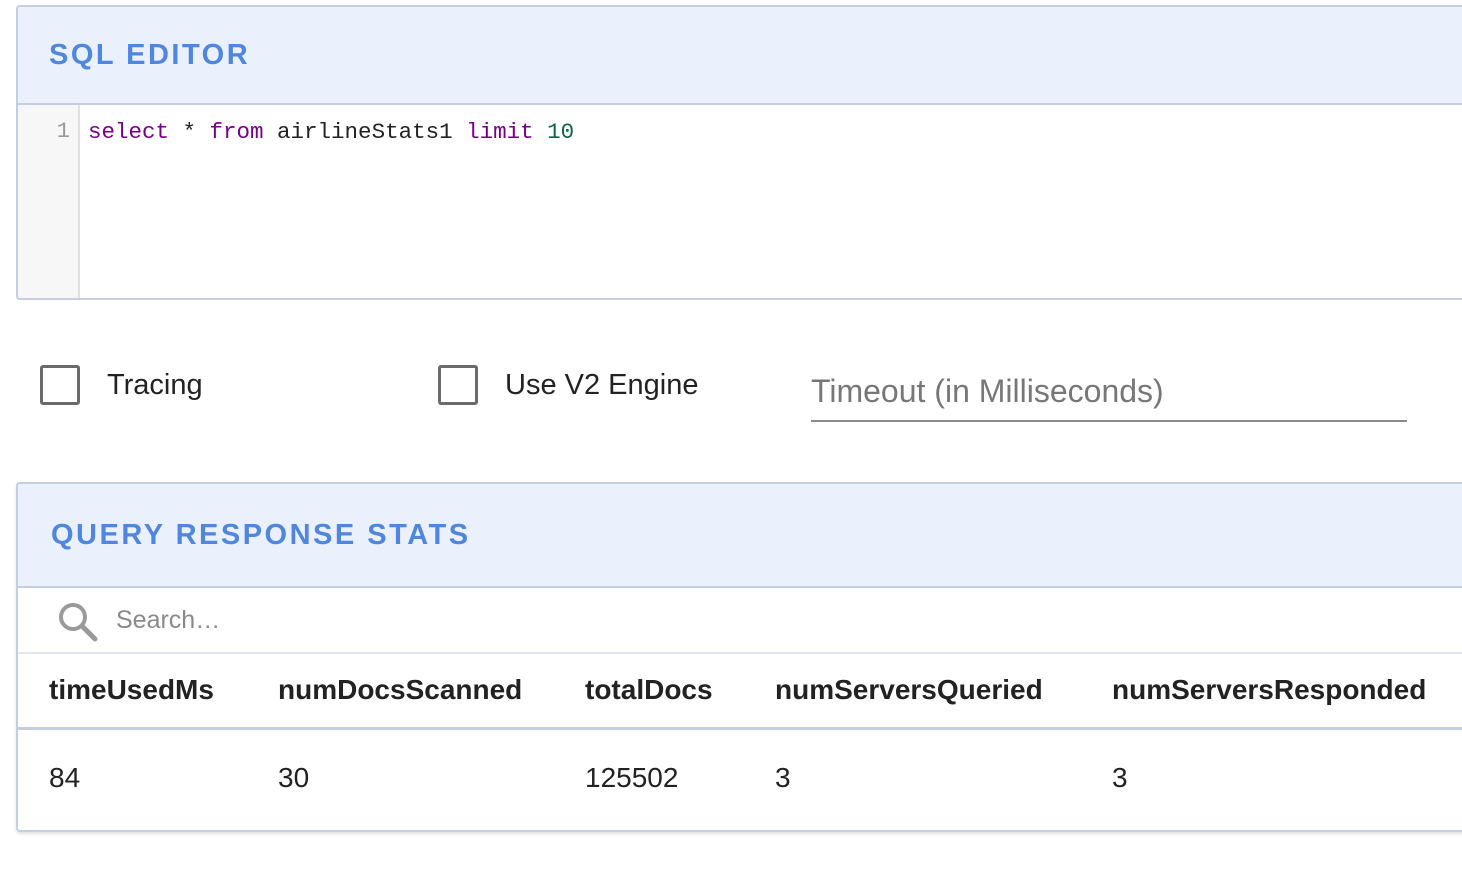 Image resolution: width=1462 pixels, height=874 pixels. I want to click on tracing-checkbox, so click(60, 385).